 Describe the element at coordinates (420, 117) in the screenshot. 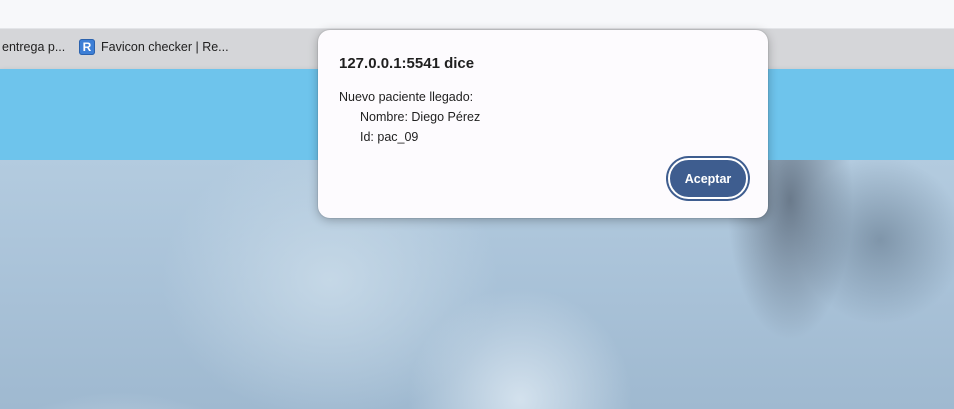

I see `patient-name-line: Nombre: Diego Pérez` at that location.